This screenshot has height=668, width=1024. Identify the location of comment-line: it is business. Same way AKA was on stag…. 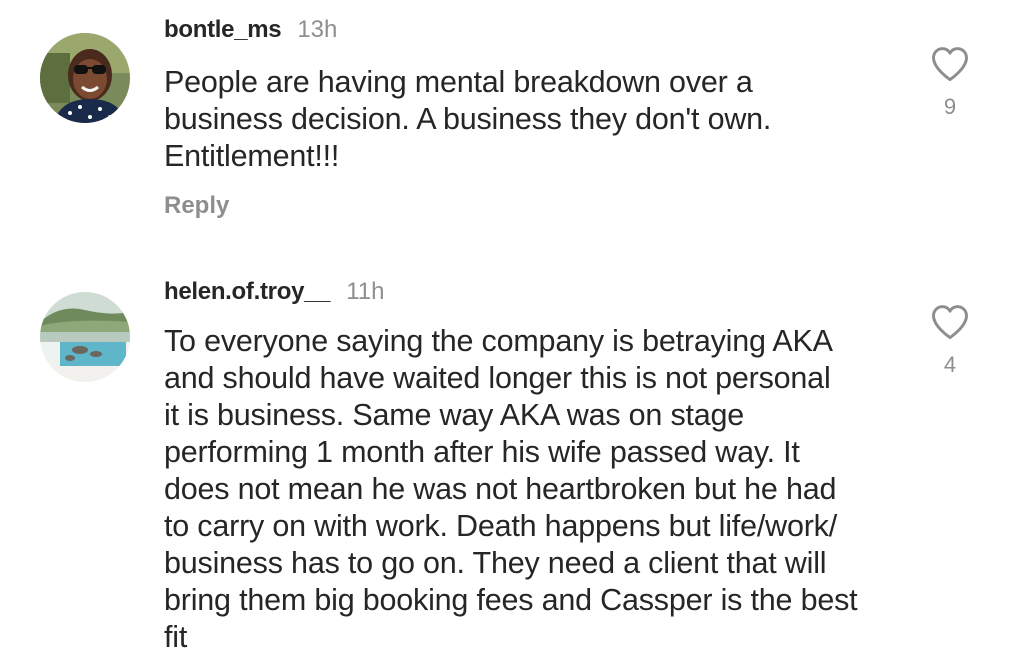
(454, 415).